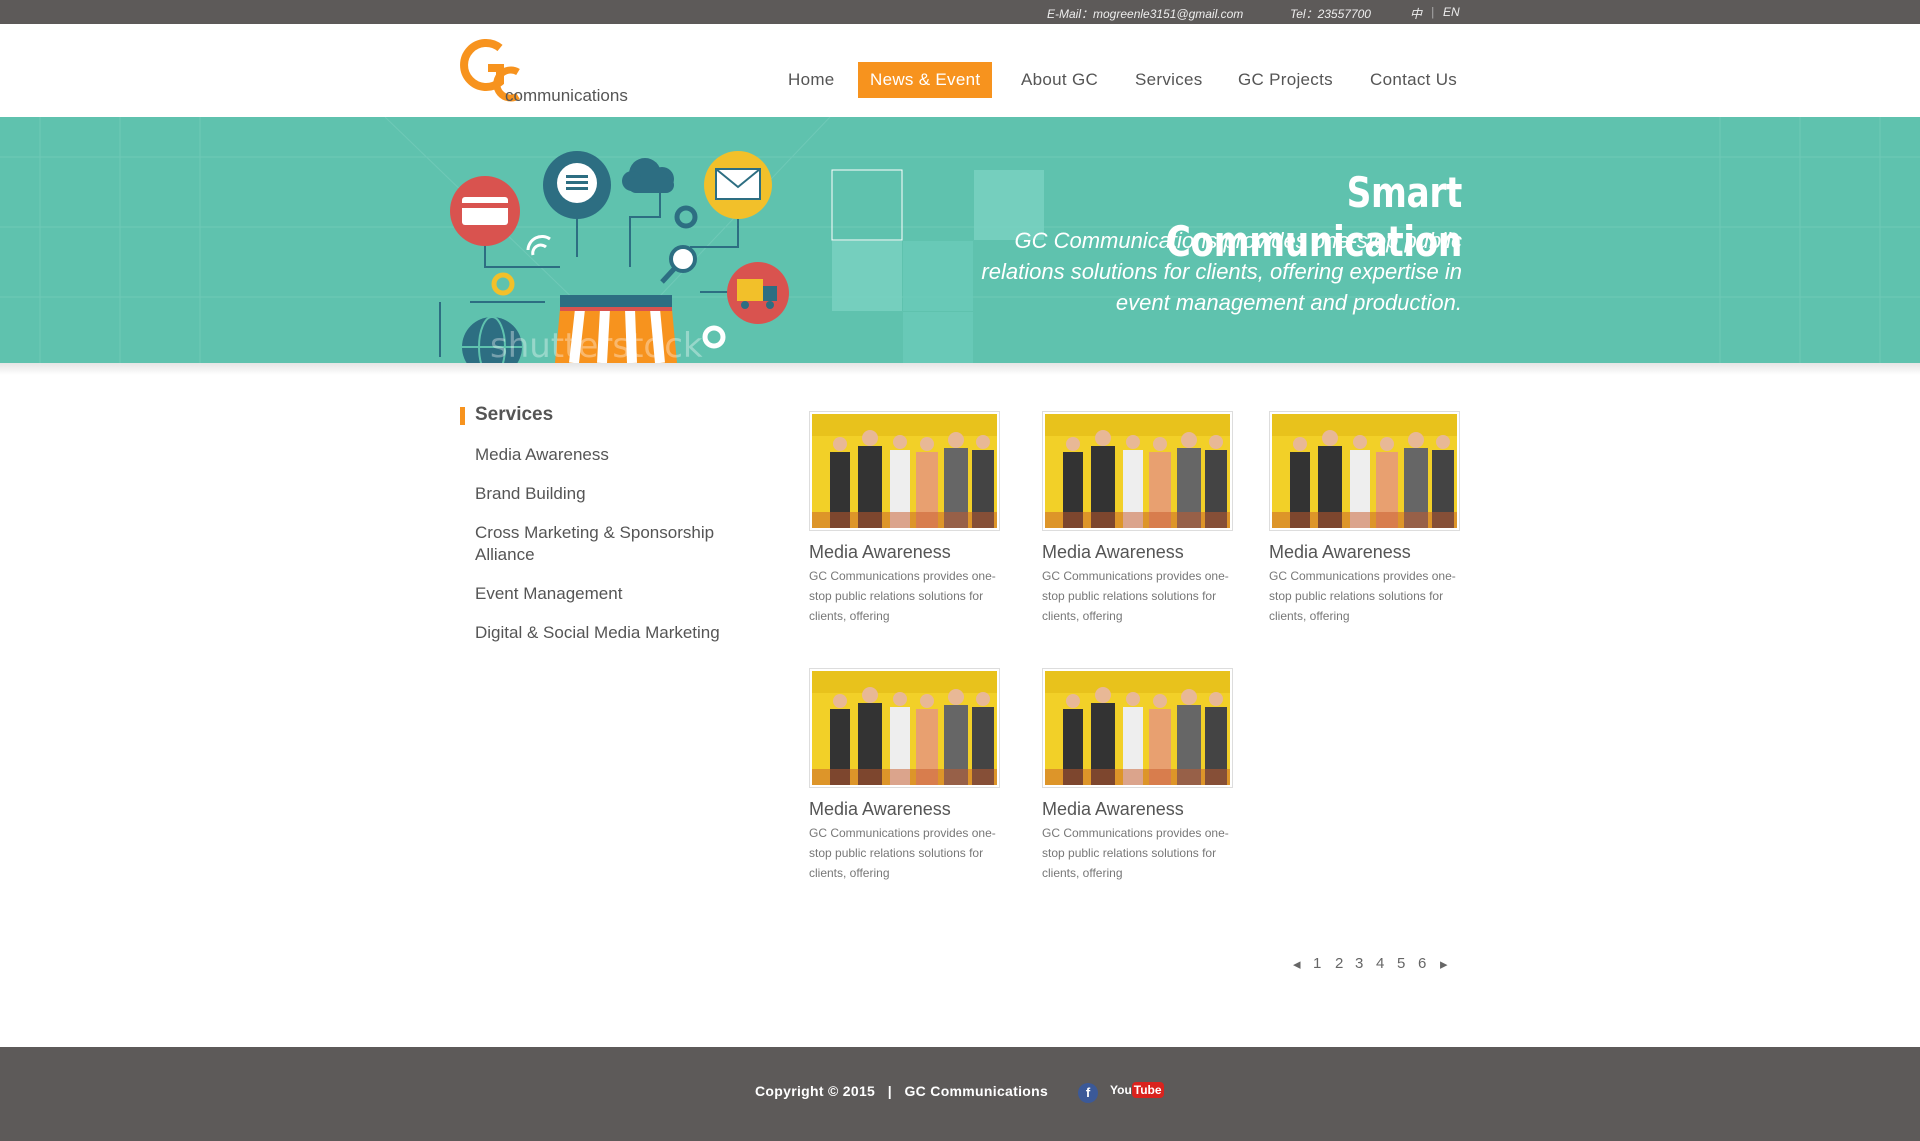 This screenshot has width=1920, height=1141. I want to click on prev-page-icon: ◂, so click(1297, 964).